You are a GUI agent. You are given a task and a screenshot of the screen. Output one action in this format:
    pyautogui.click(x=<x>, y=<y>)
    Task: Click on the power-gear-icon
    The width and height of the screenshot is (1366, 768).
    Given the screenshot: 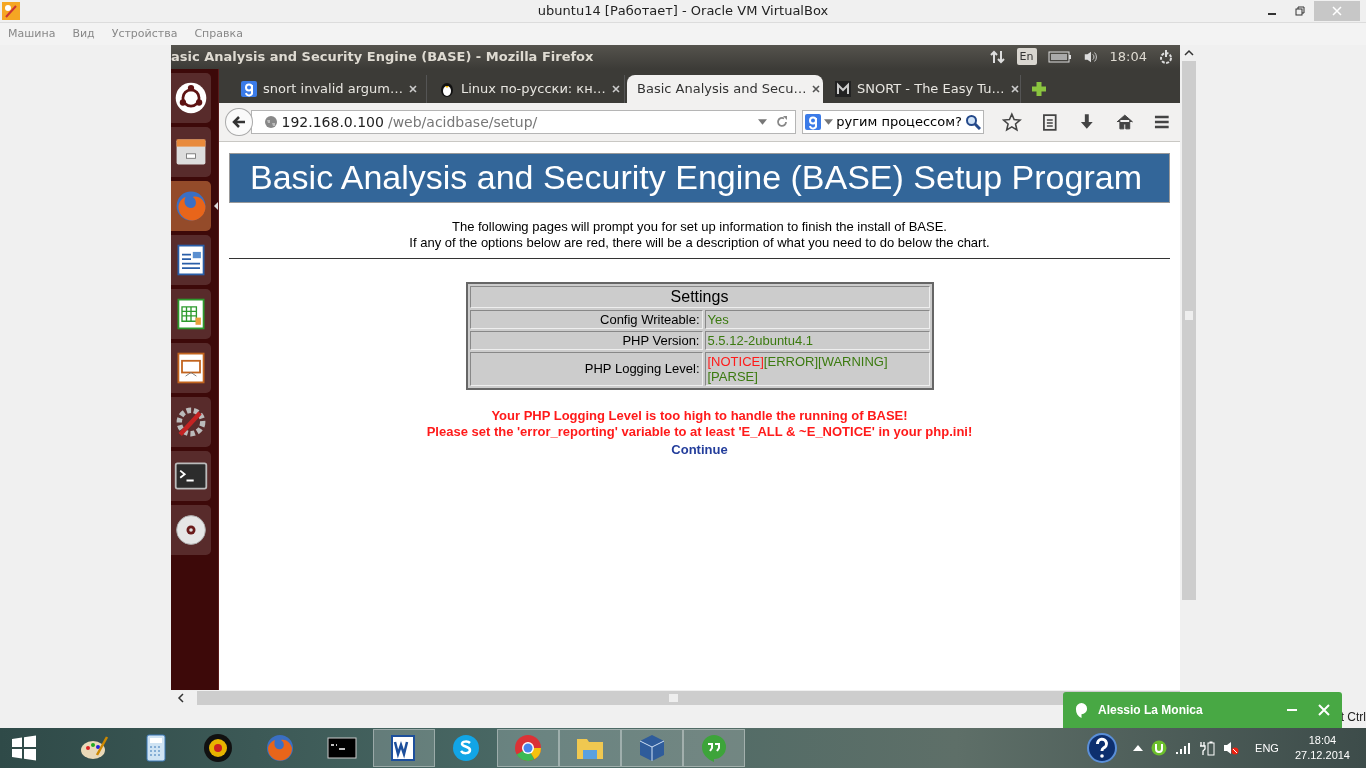 What is the action you would take?
    pyautogui.click(x=1166, y=56)
    